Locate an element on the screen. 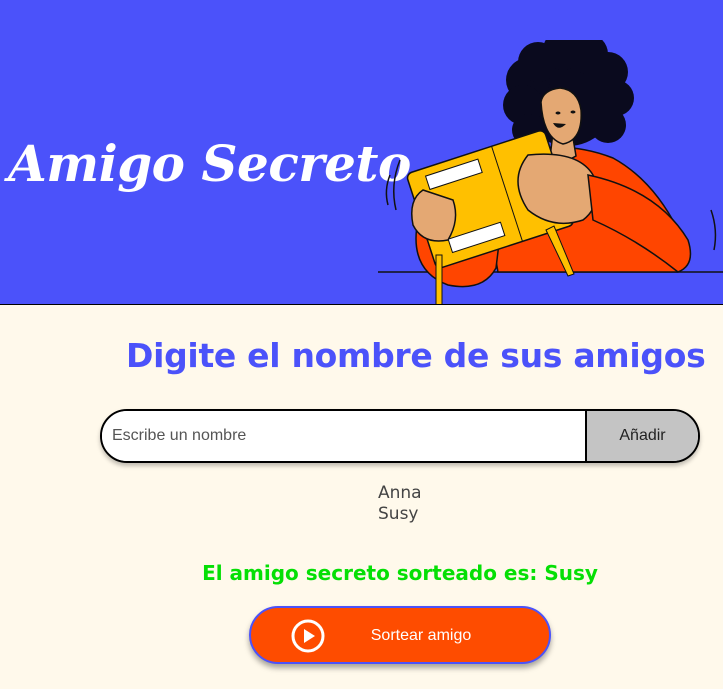 The height and width of the screenshot is (689, 723). input-group: Añadir is located at coordinates (400, 436).